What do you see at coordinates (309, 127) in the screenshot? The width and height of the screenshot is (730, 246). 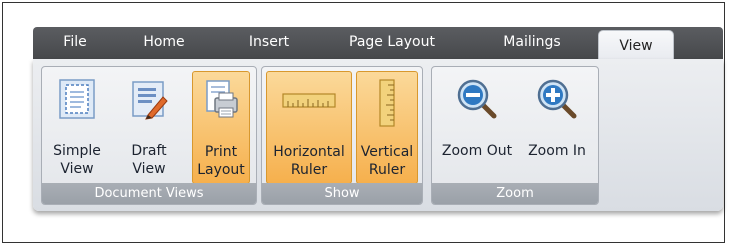 I see `horizontal-ruler-button: Horizontal Ruler` at bounding box center [309, 127].